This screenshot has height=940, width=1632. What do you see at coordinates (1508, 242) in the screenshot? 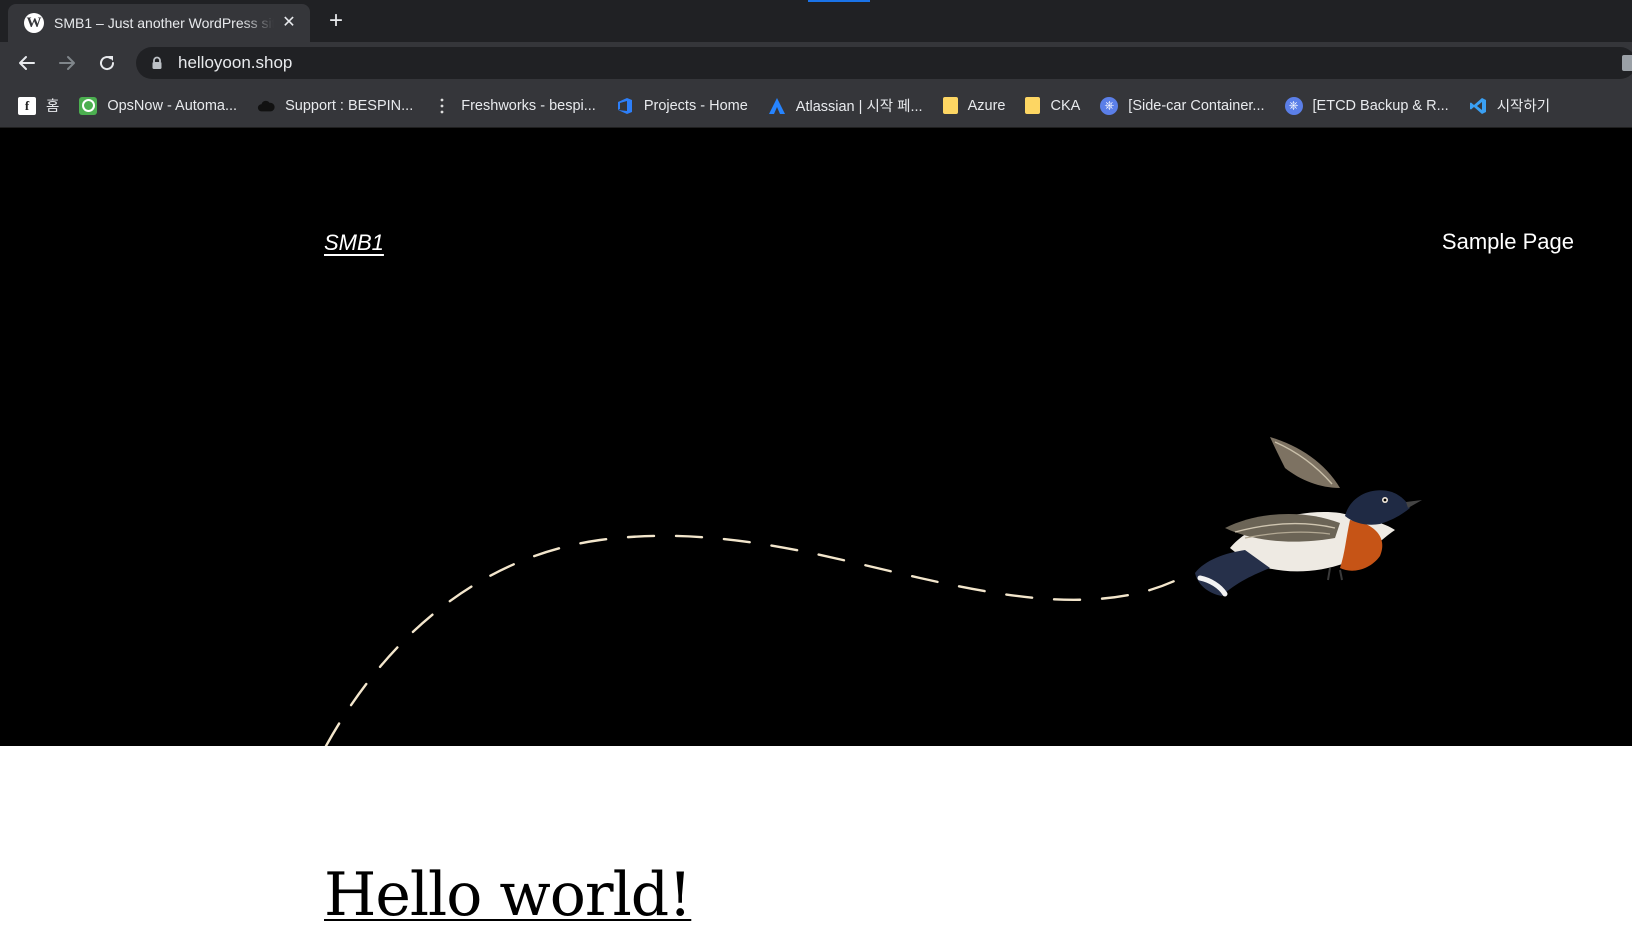
I see `nav-sample-page: Sample Page` at bounding box center [1508, 242].